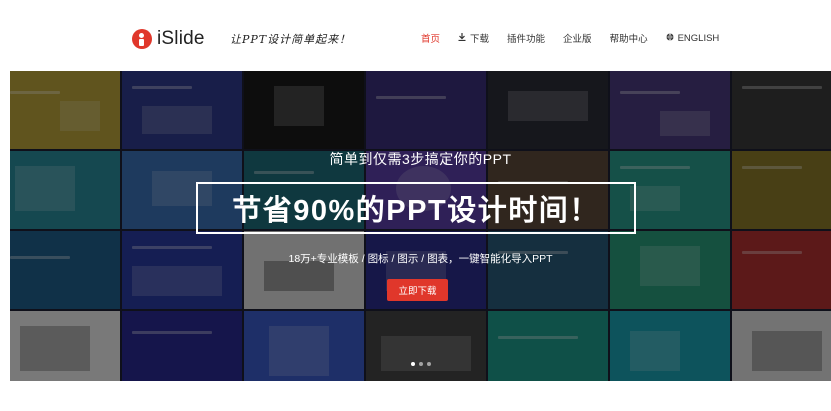 The width and height of the screenshot is (831, 411). Describe the element at coordinates (142, 39) in the screenshot. I see `islide-logo-icon` at that location.